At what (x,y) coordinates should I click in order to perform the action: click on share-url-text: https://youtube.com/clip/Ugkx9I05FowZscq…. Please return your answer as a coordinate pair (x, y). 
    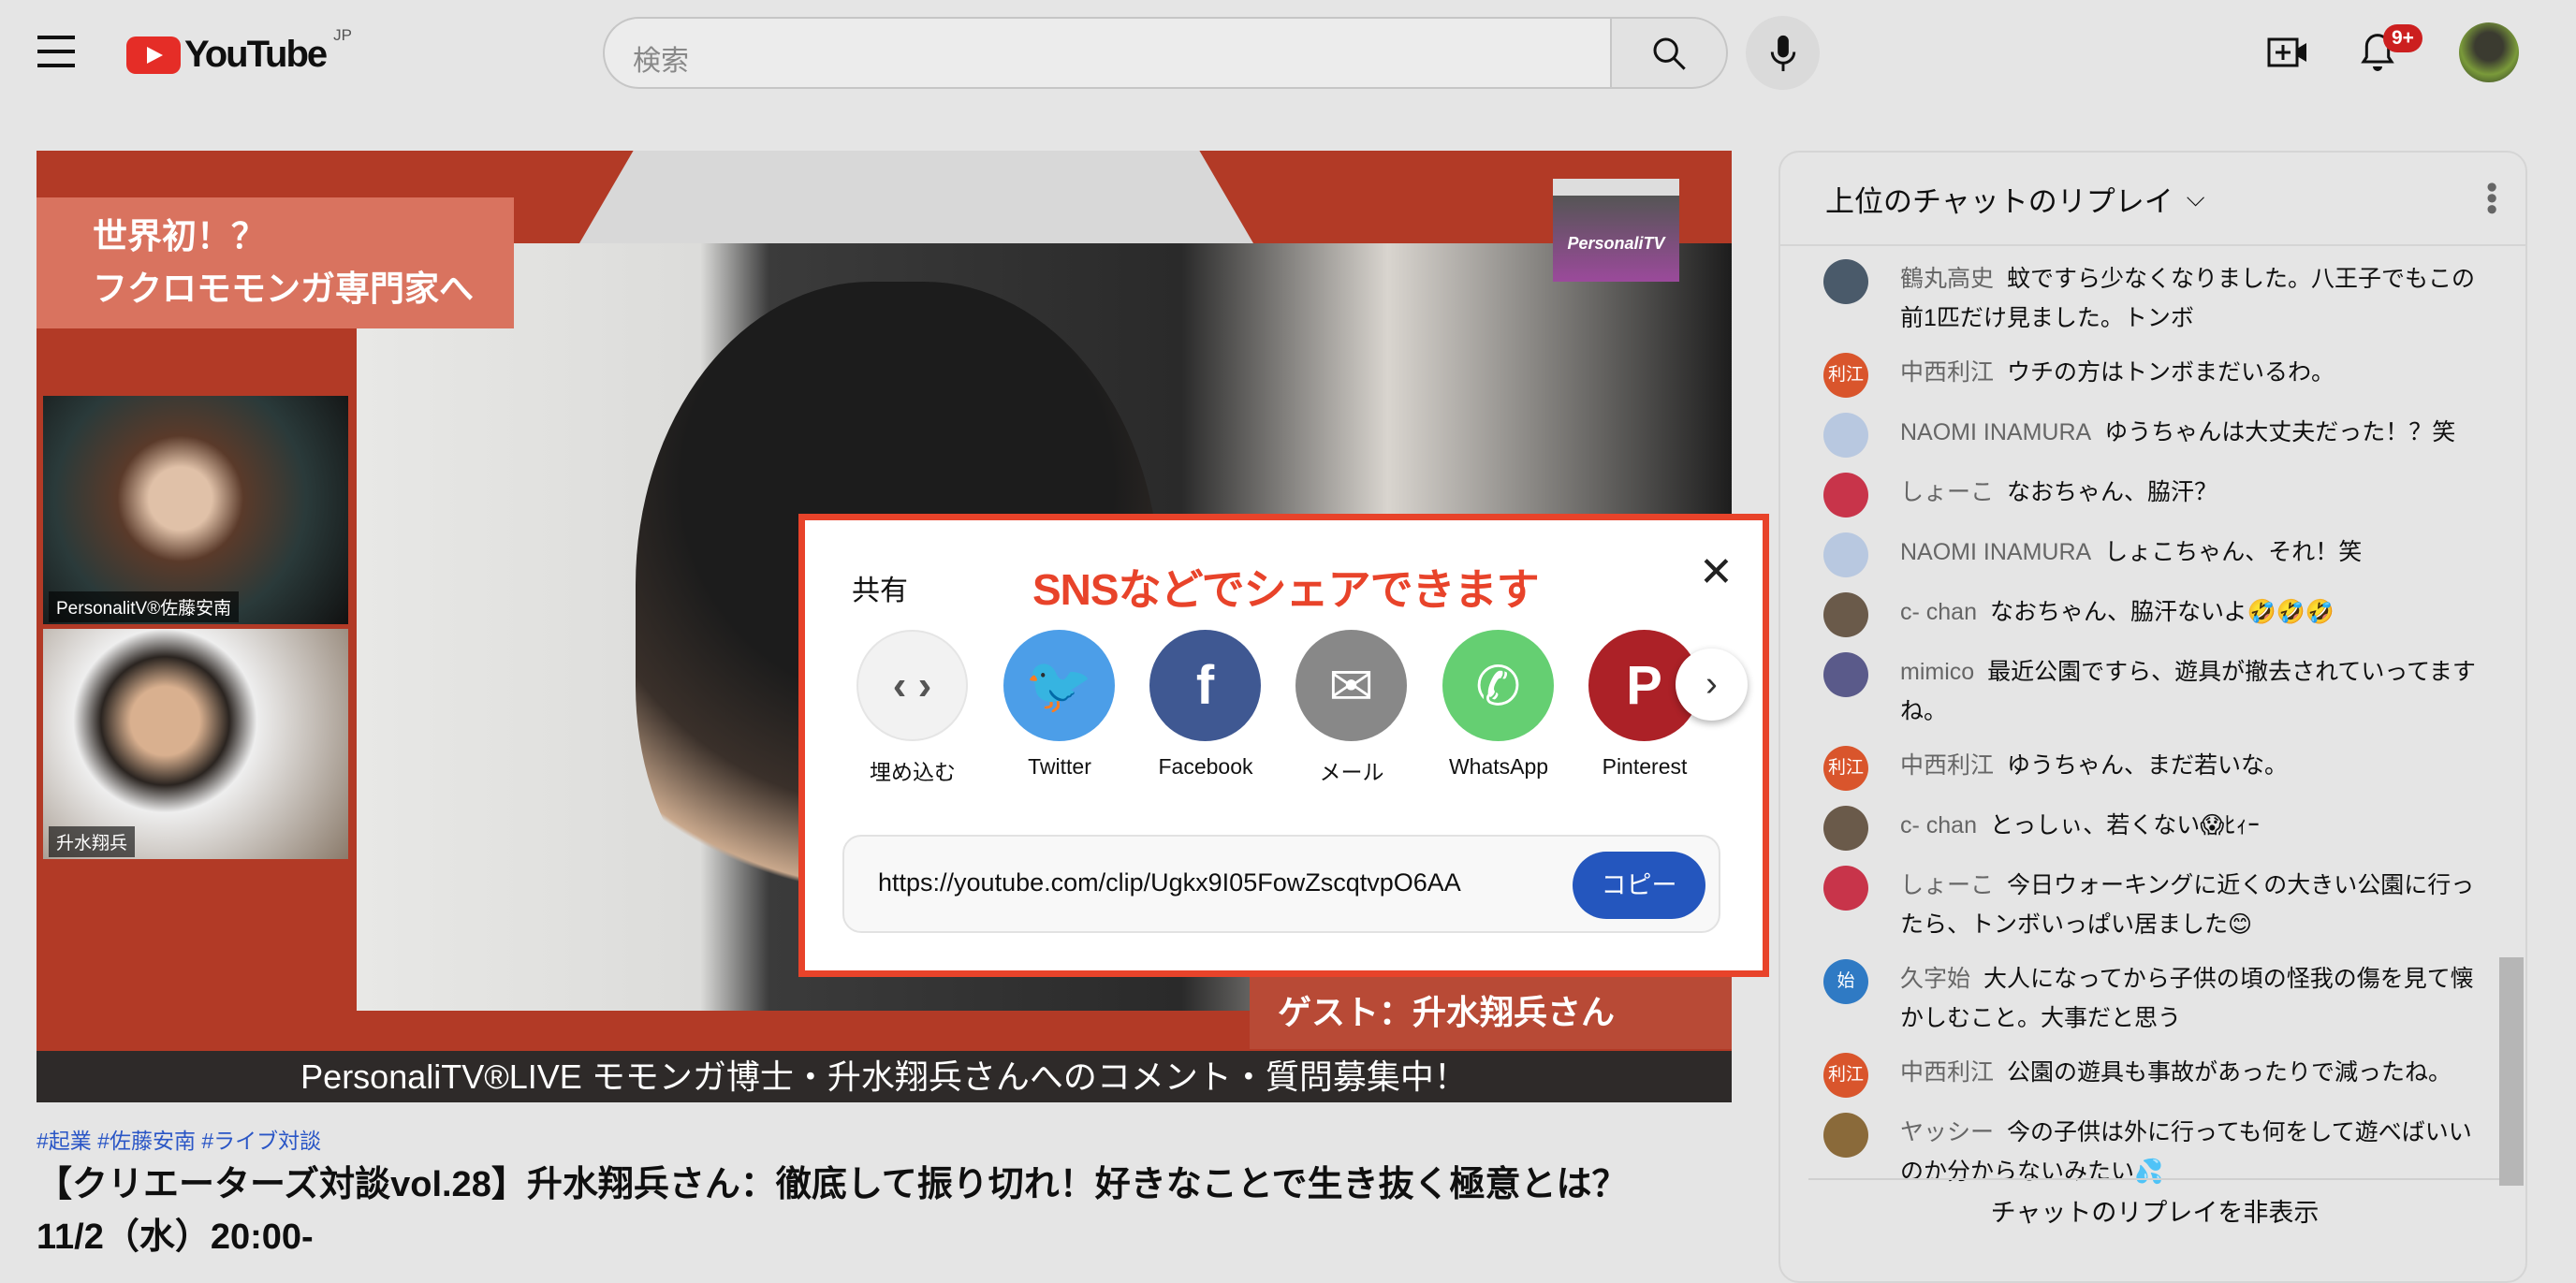
    Looking at the image, I should click on (1177, 882).